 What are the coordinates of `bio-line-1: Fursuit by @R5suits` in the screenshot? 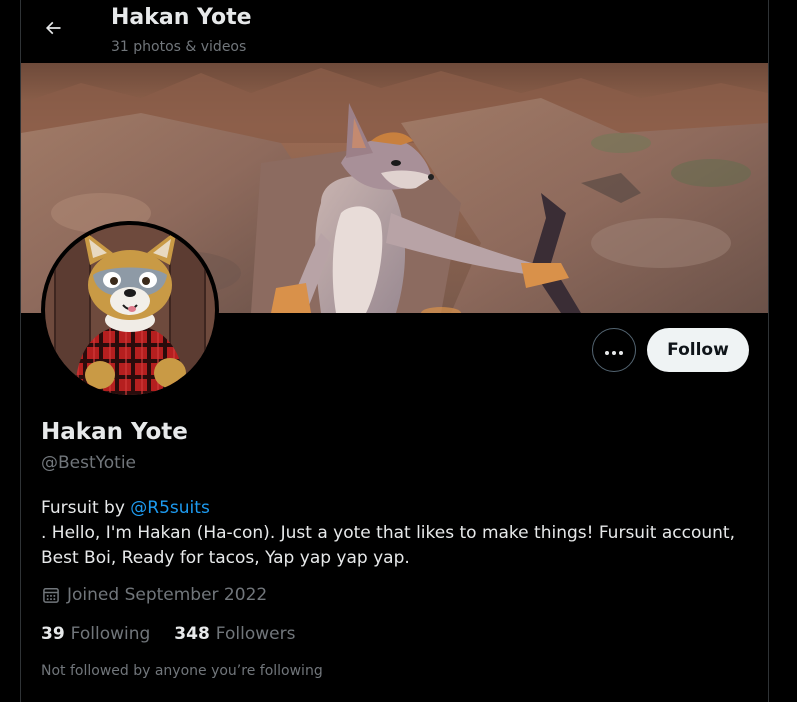 It's located at (396, 508).